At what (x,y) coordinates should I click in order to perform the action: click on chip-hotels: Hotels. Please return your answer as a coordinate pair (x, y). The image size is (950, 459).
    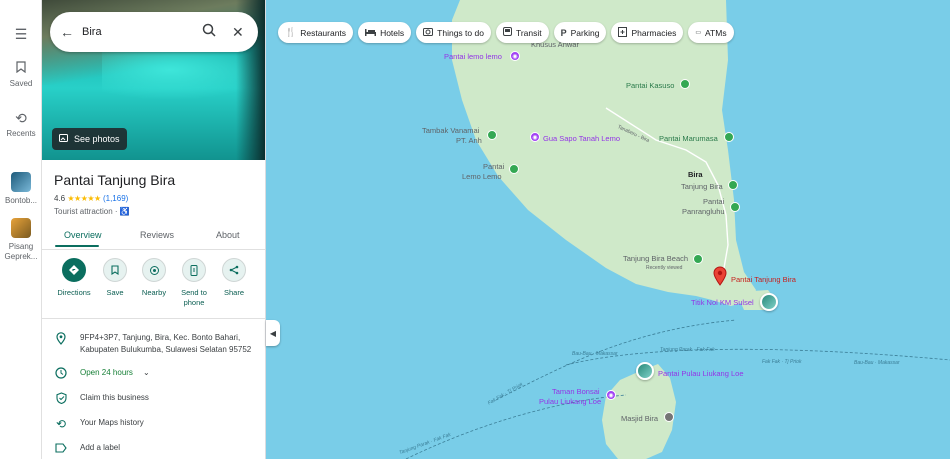
    Looking at the image, I should click on (385, 32).